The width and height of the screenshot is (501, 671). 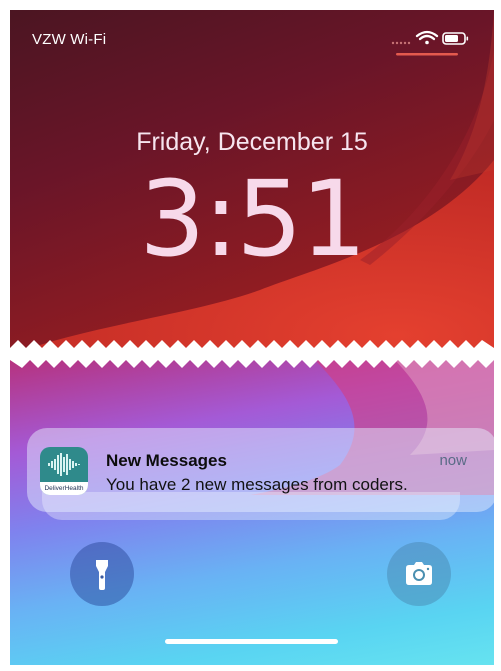 I want to click on flashlight-icon, so click(x=102, y=575).